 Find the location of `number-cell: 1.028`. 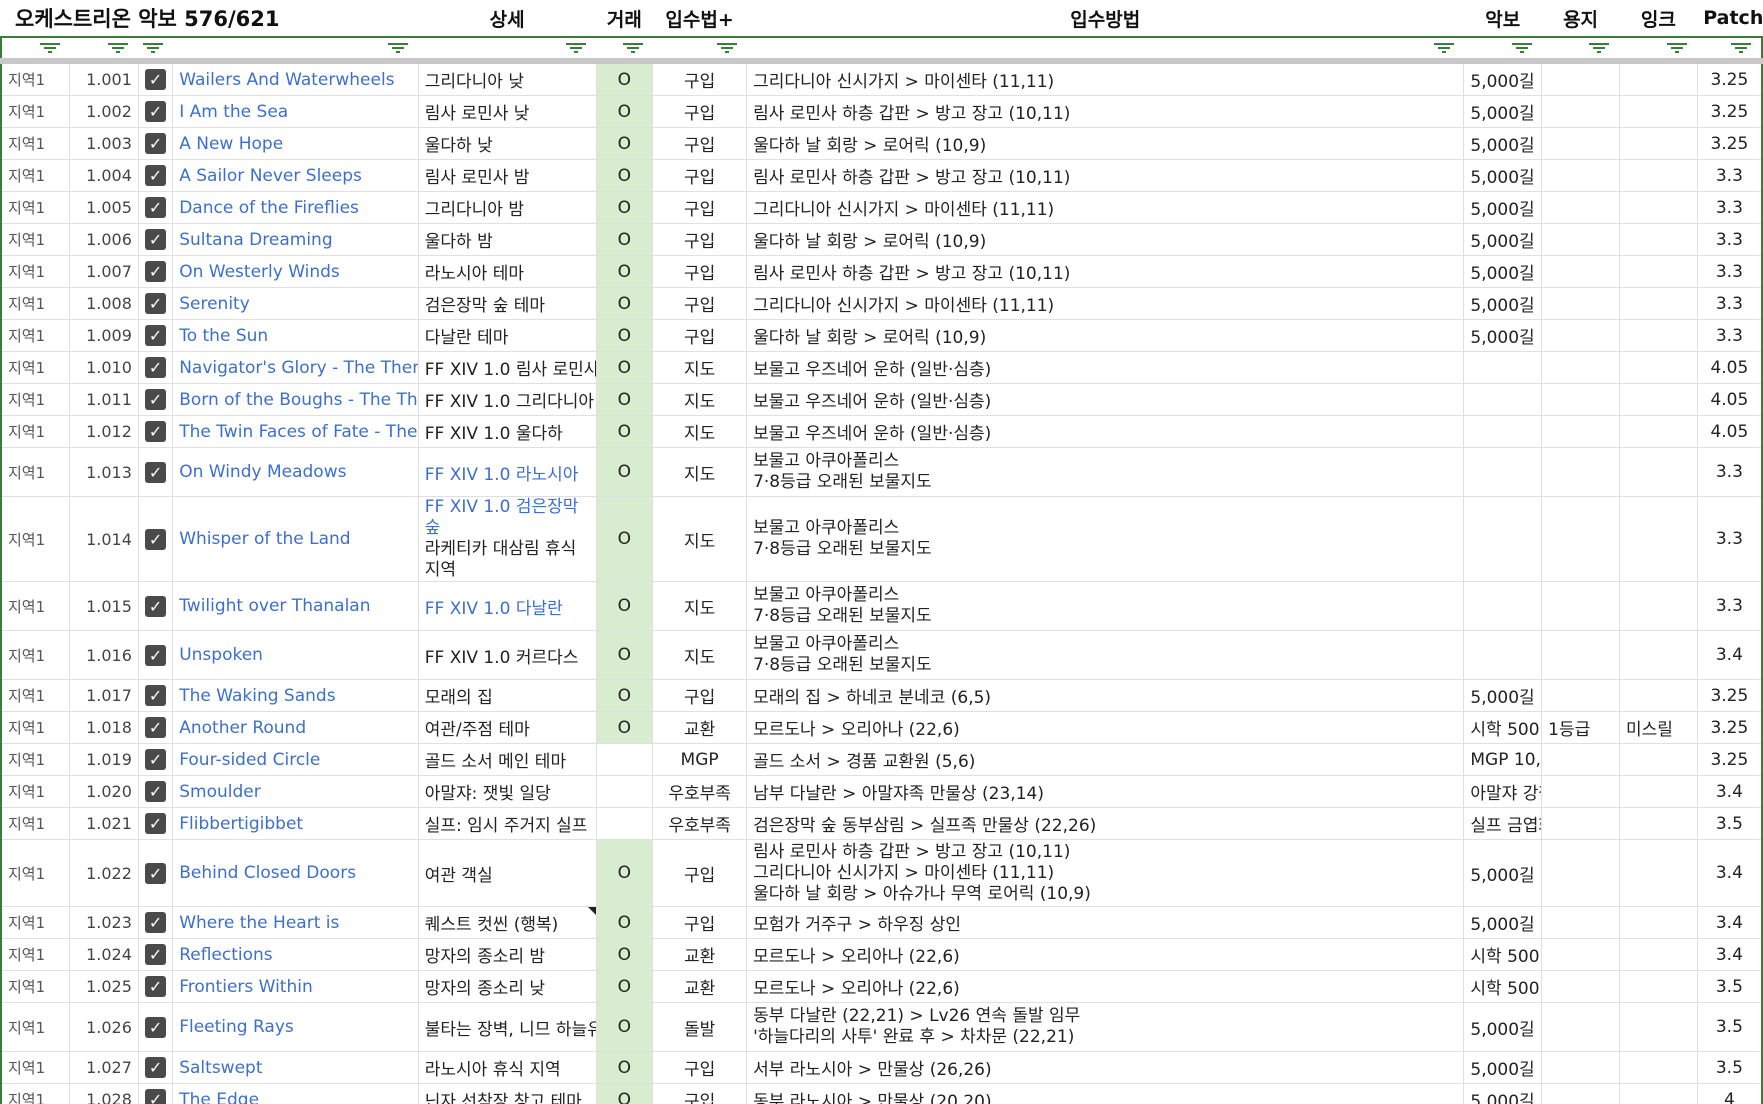

number-cell: 1.028 is located at coordinates (104, 1093).